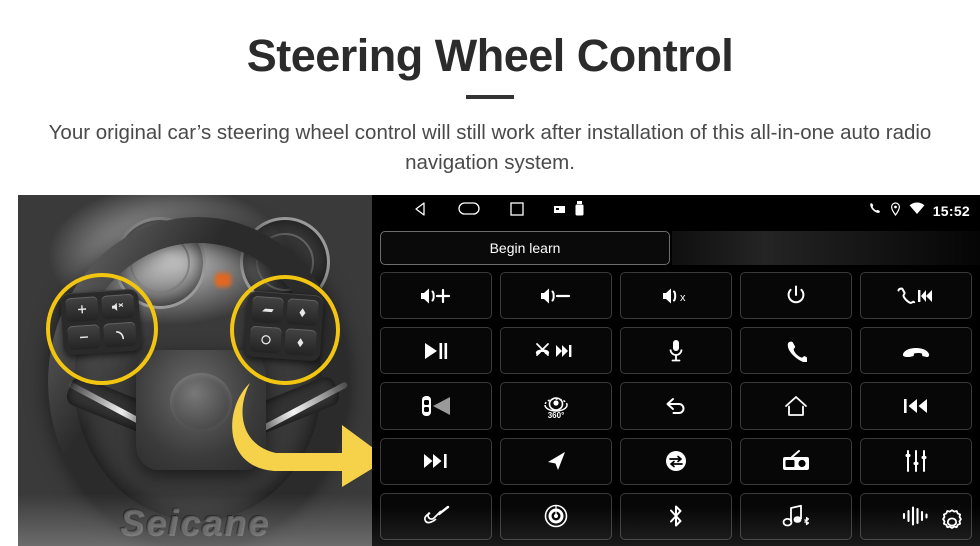 This screenshot has height=546, width=980. Describe the element at coordinates (796, 516) in the screenshot. I see `bluetooth-music-key` at that location.